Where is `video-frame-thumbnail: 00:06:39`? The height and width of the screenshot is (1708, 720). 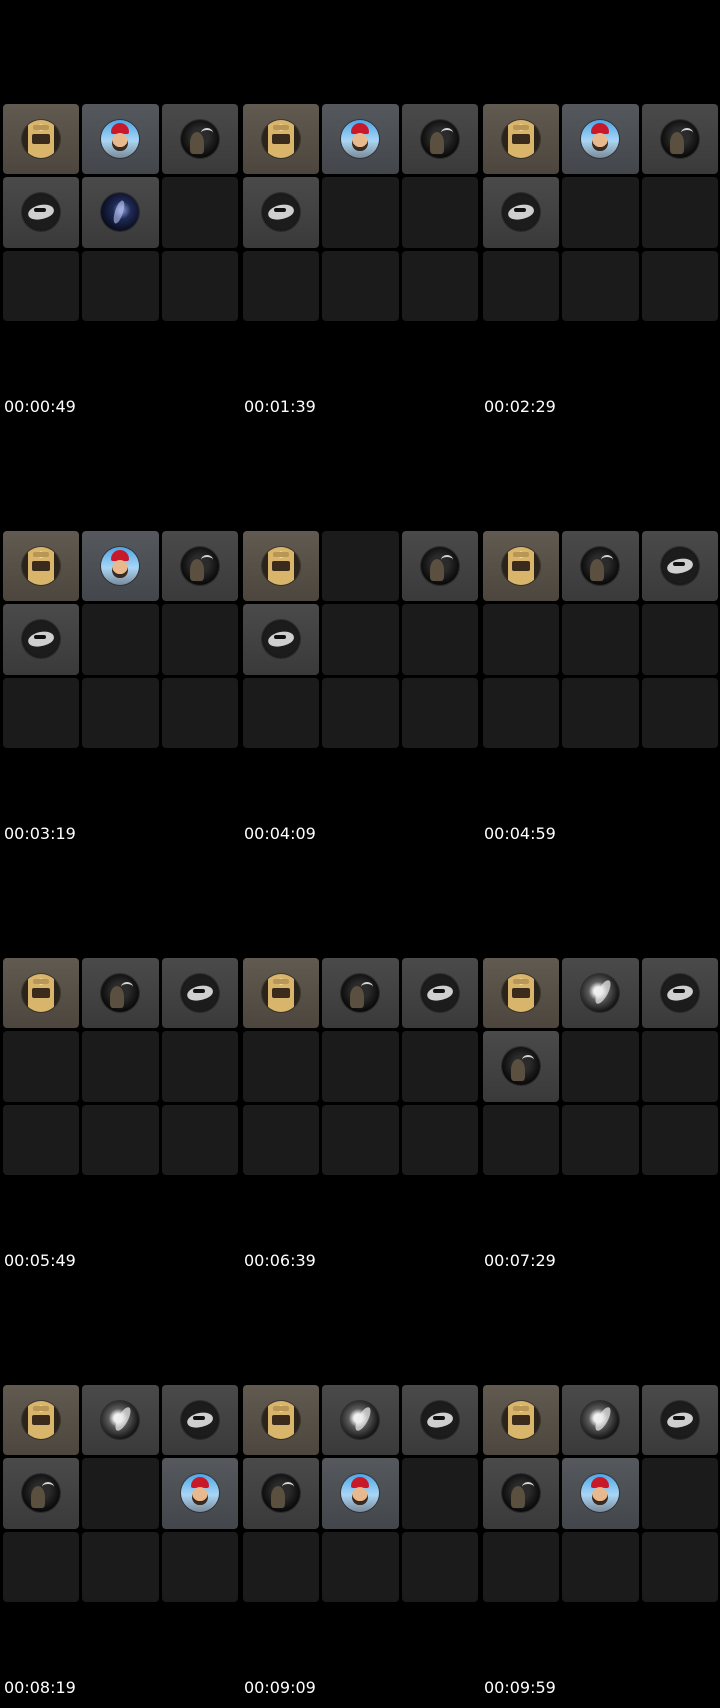 video-frame-thumbnail: 00:06:39 is located at coordinates (360, 1067).